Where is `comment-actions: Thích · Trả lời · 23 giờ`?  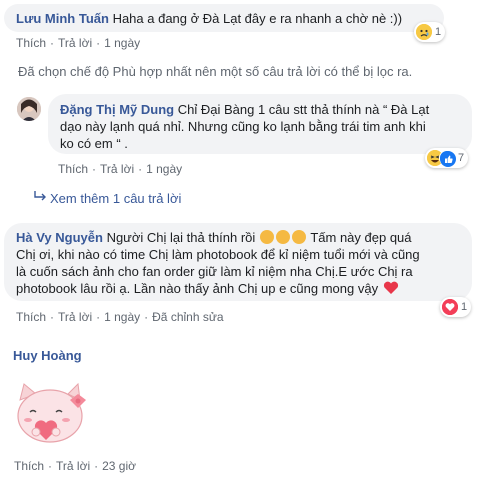
comment-actions: Thích · Trả lời · 23 giờ is located at coordinates (75, 466).